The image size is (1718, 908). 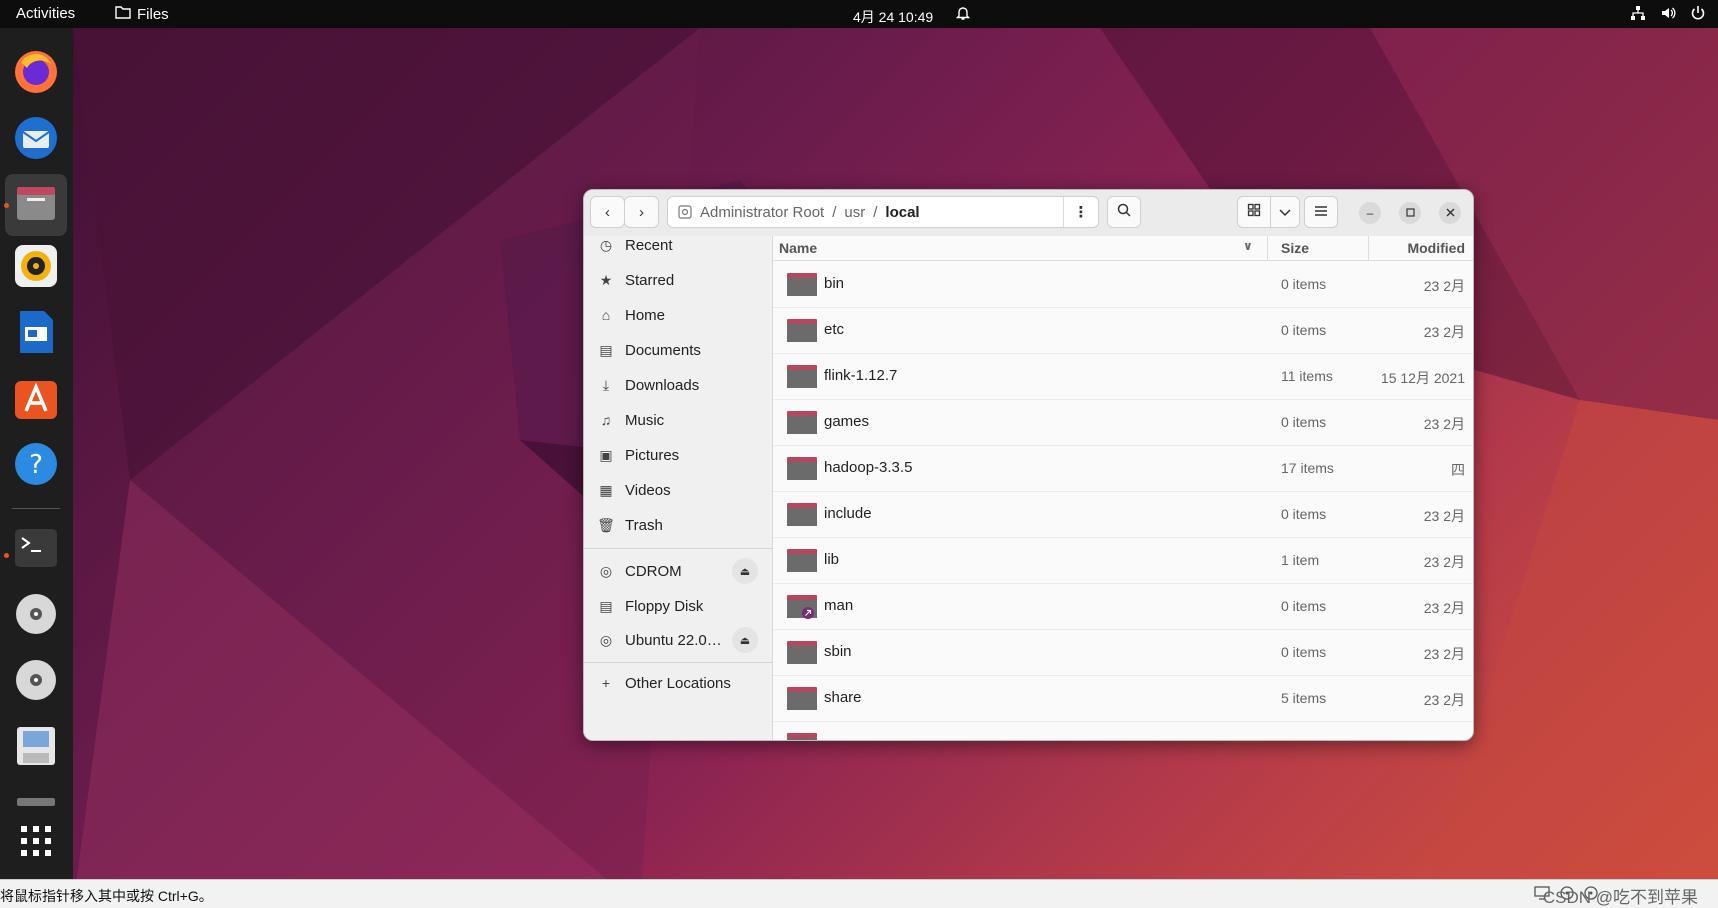 I want to click on table-row: include 0 items 23 2月, so click(x=1123, y=514).